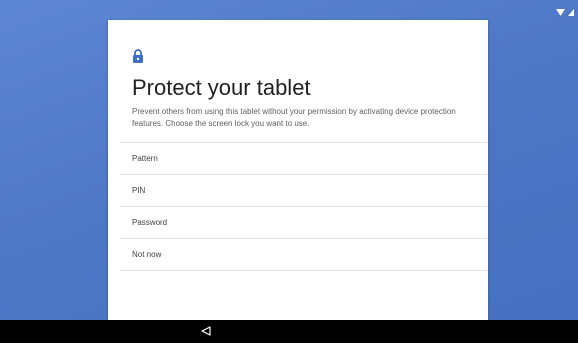 The width and height of the screenshot is (578, 343). Describe the element at coordinates (221, 87) in the screenshot. I see `page-title: Protect your tablet` at that location.